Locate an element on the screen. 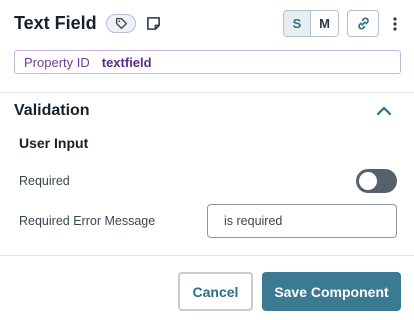 The width and height of the screenshot is (414, 320). chevron-up-icon is located at coordinates (384, 111).